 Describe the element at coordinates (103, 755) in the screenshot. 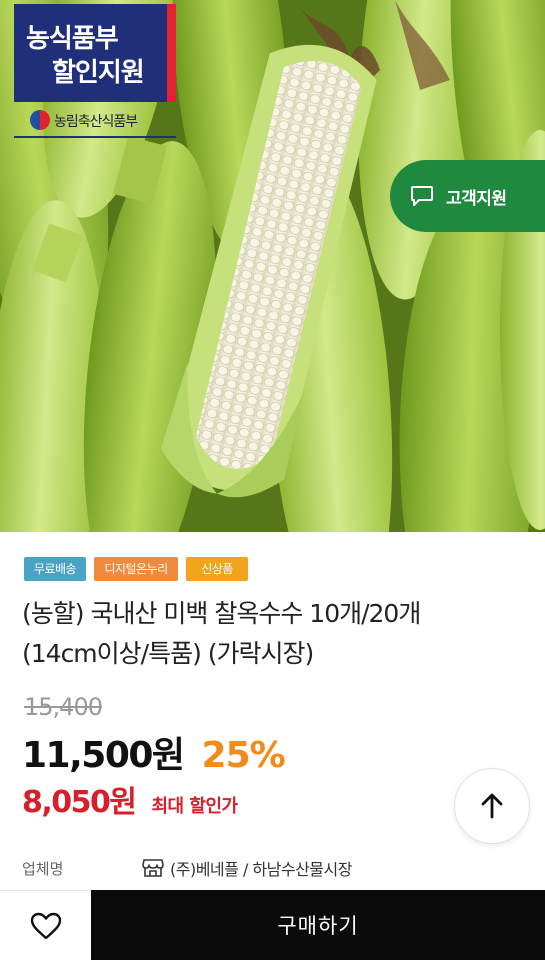

I see `sale-price: 11,500원` at that location.